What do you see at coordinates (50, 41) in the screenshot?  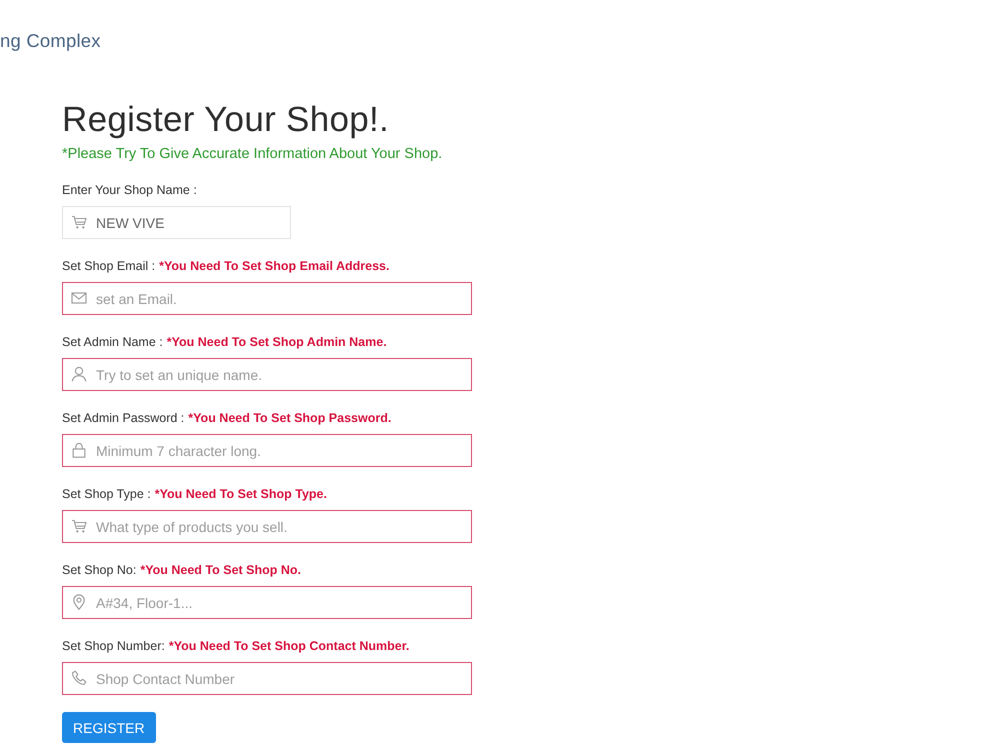 I see `logo-text: ng Complex` at bounding box center [50, 41].